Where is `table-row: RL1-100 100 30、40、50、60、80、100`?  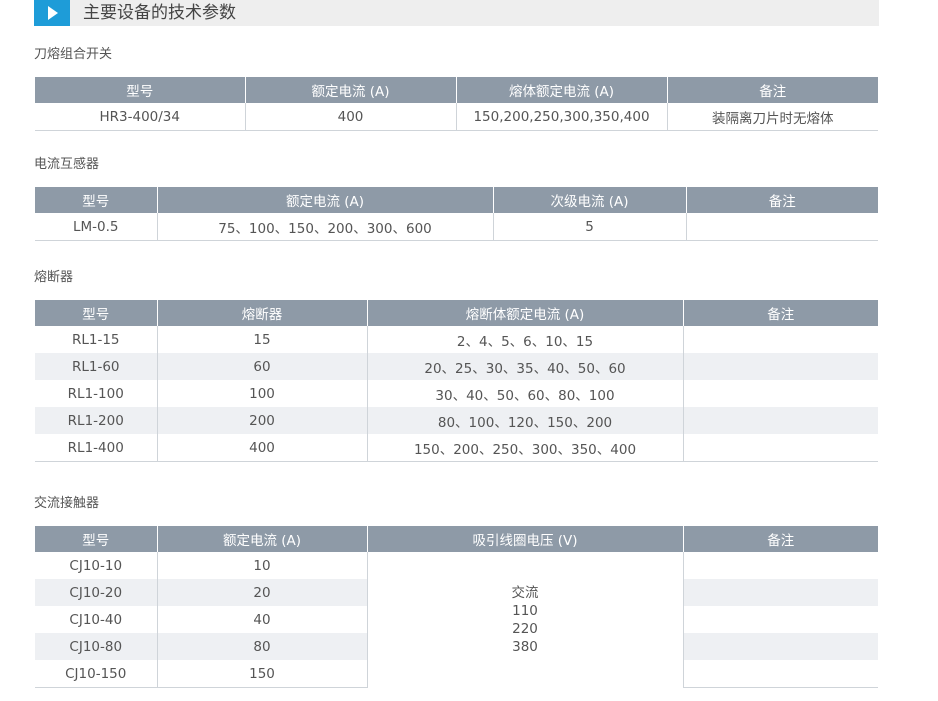
table-row: RL1-100 100 30、40、50、60、80、100 is located at coordinates (456, 393).